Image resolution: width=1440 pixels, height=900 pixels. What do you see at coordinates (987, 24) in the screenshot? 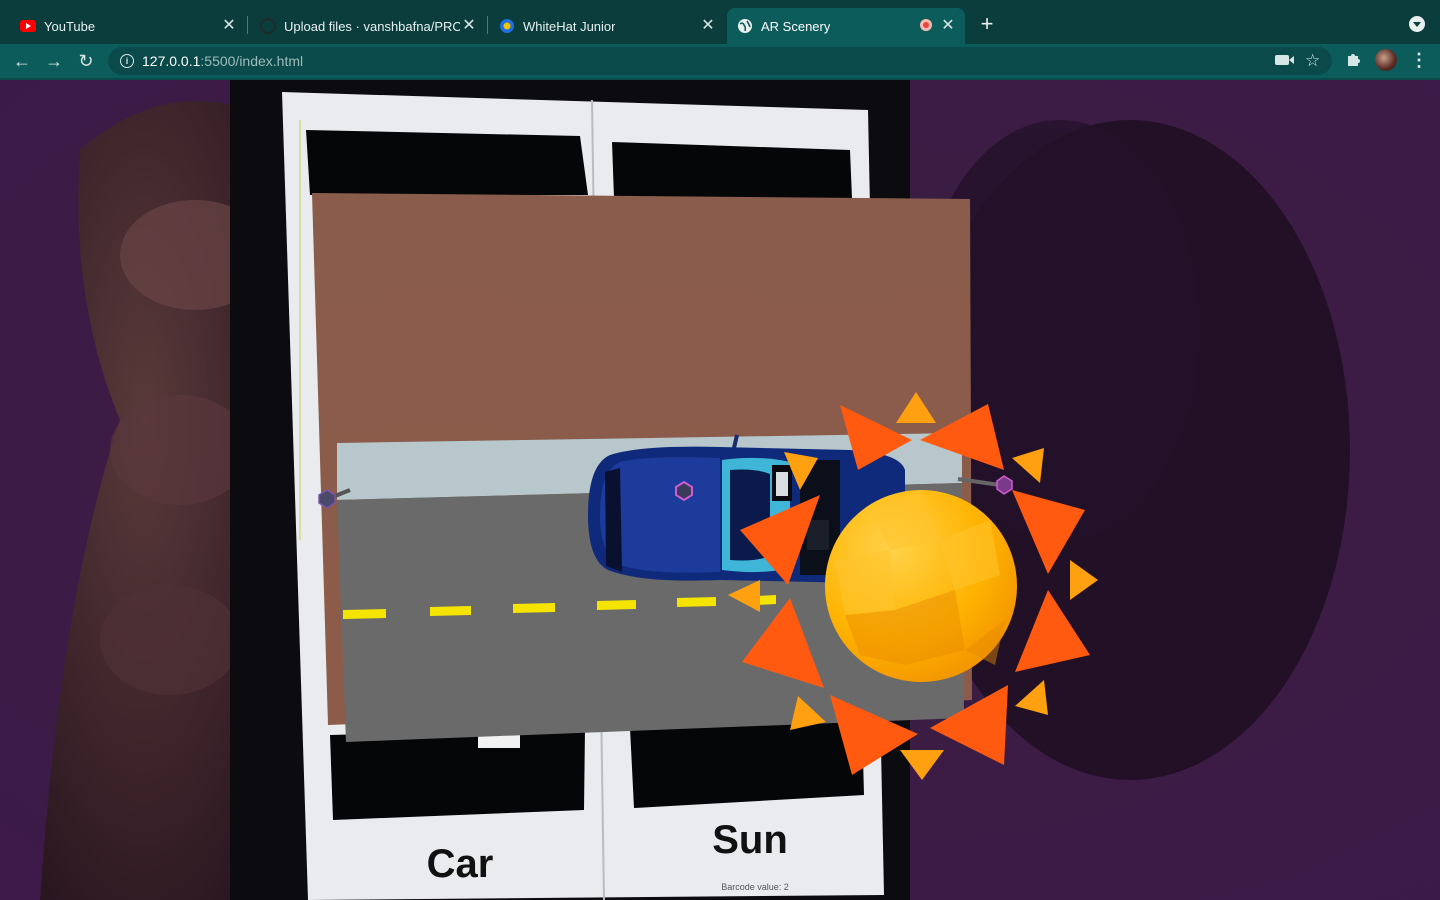
I see `new-tab-button: +` at bounding box center [987, 24].